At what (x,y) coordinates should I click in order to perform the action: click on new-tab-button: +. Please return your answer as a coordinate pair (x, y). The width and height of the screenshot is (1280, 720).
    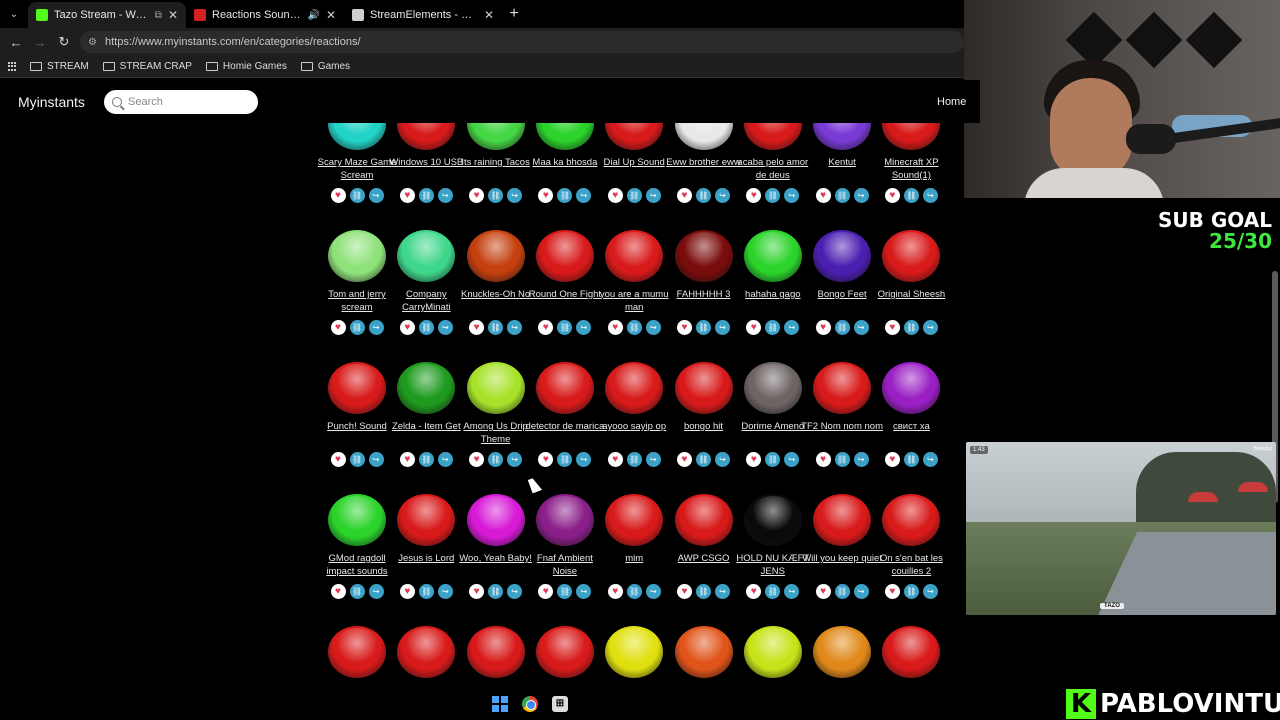
    Looking at the image, I should click on (514, 14).